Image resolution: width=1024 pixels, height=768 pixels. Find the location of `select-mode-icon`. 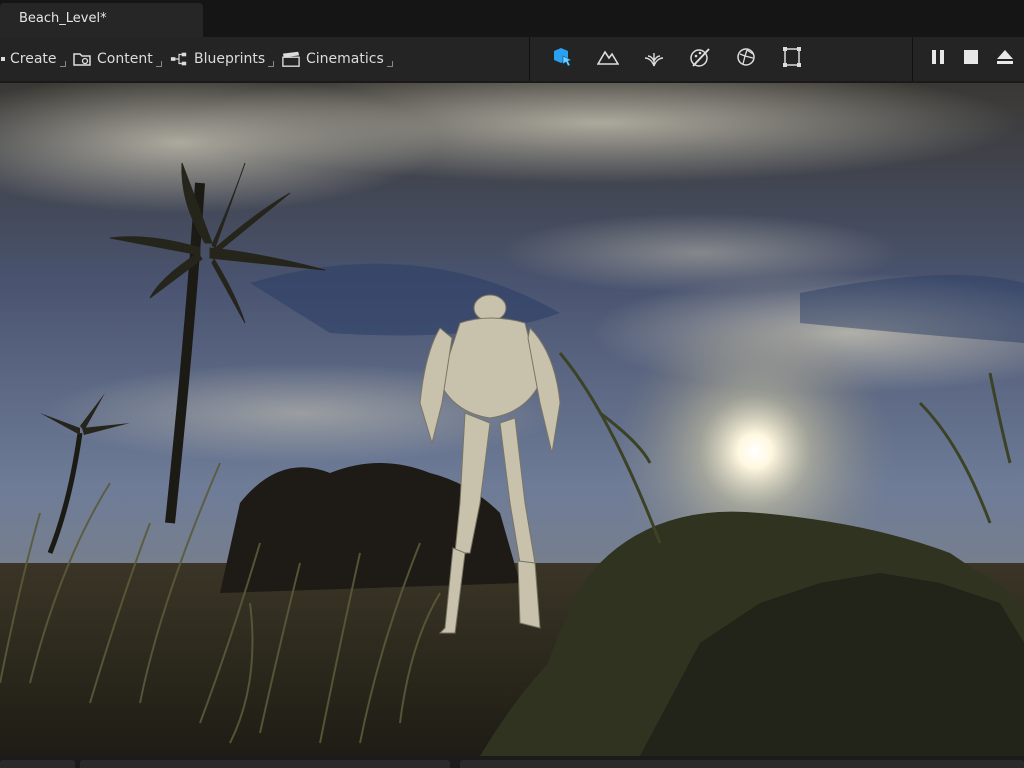

select-mode-icon is located at coordinates (562, 59).